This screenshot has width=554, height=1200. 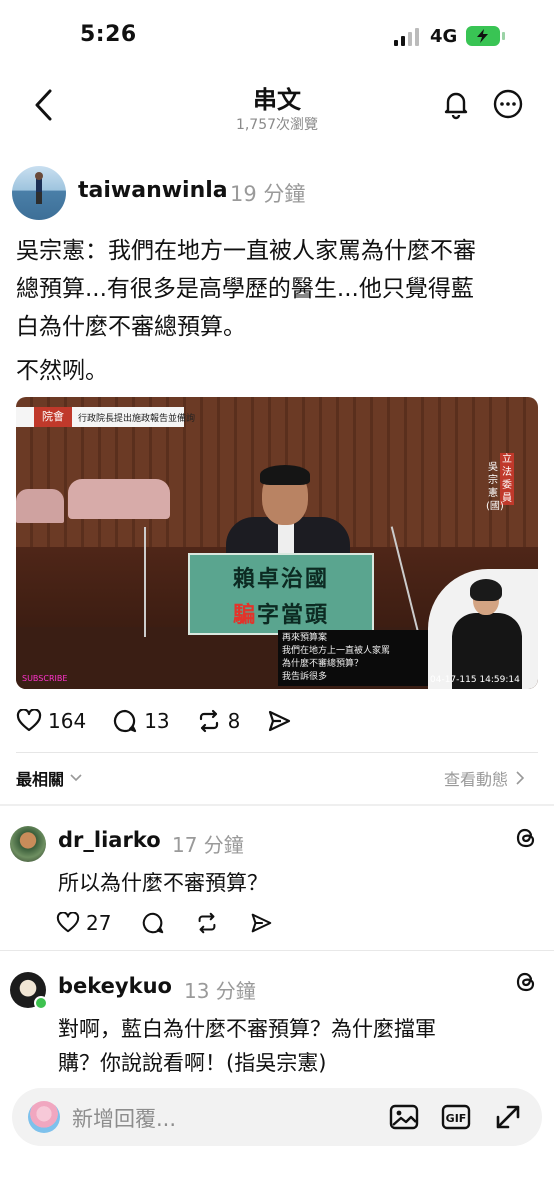 What do you see at coordinates (508, 1117) in the screenshot?
I see `expand-icon` at bounding box center [508, 1117].